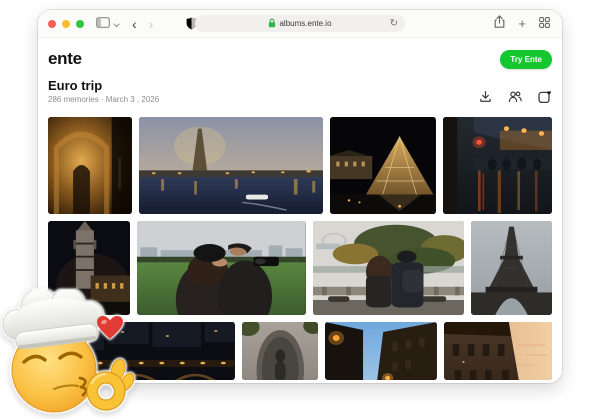 The width and height of the screenshot is (600, 419). I want to click on album-info: Euro trip 286 memories · March 3 , 2026, so click(103, 91).